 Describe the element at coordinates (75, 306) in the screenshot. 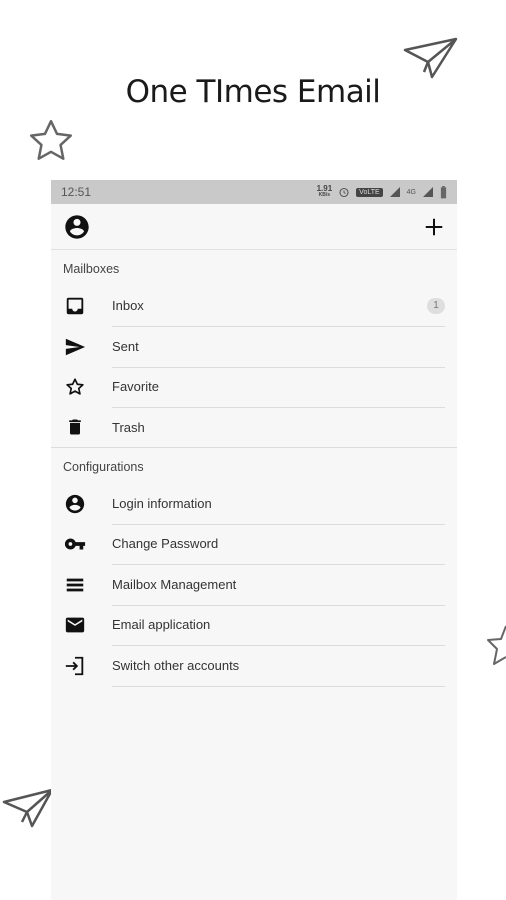

I see `inbox-icon` at that location.